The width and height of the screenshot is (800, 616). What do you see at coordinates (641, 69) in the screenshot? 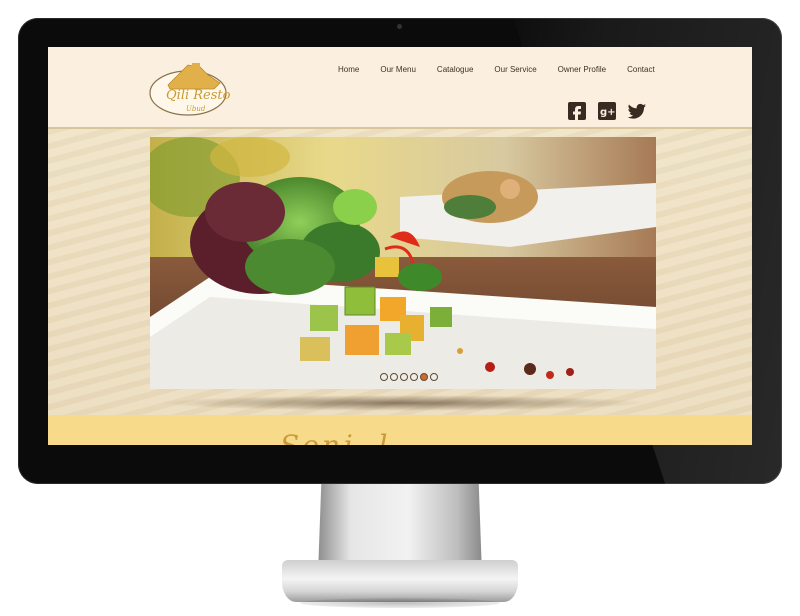
I see `nav-contact: Contact` at bounding box center [641, 69].